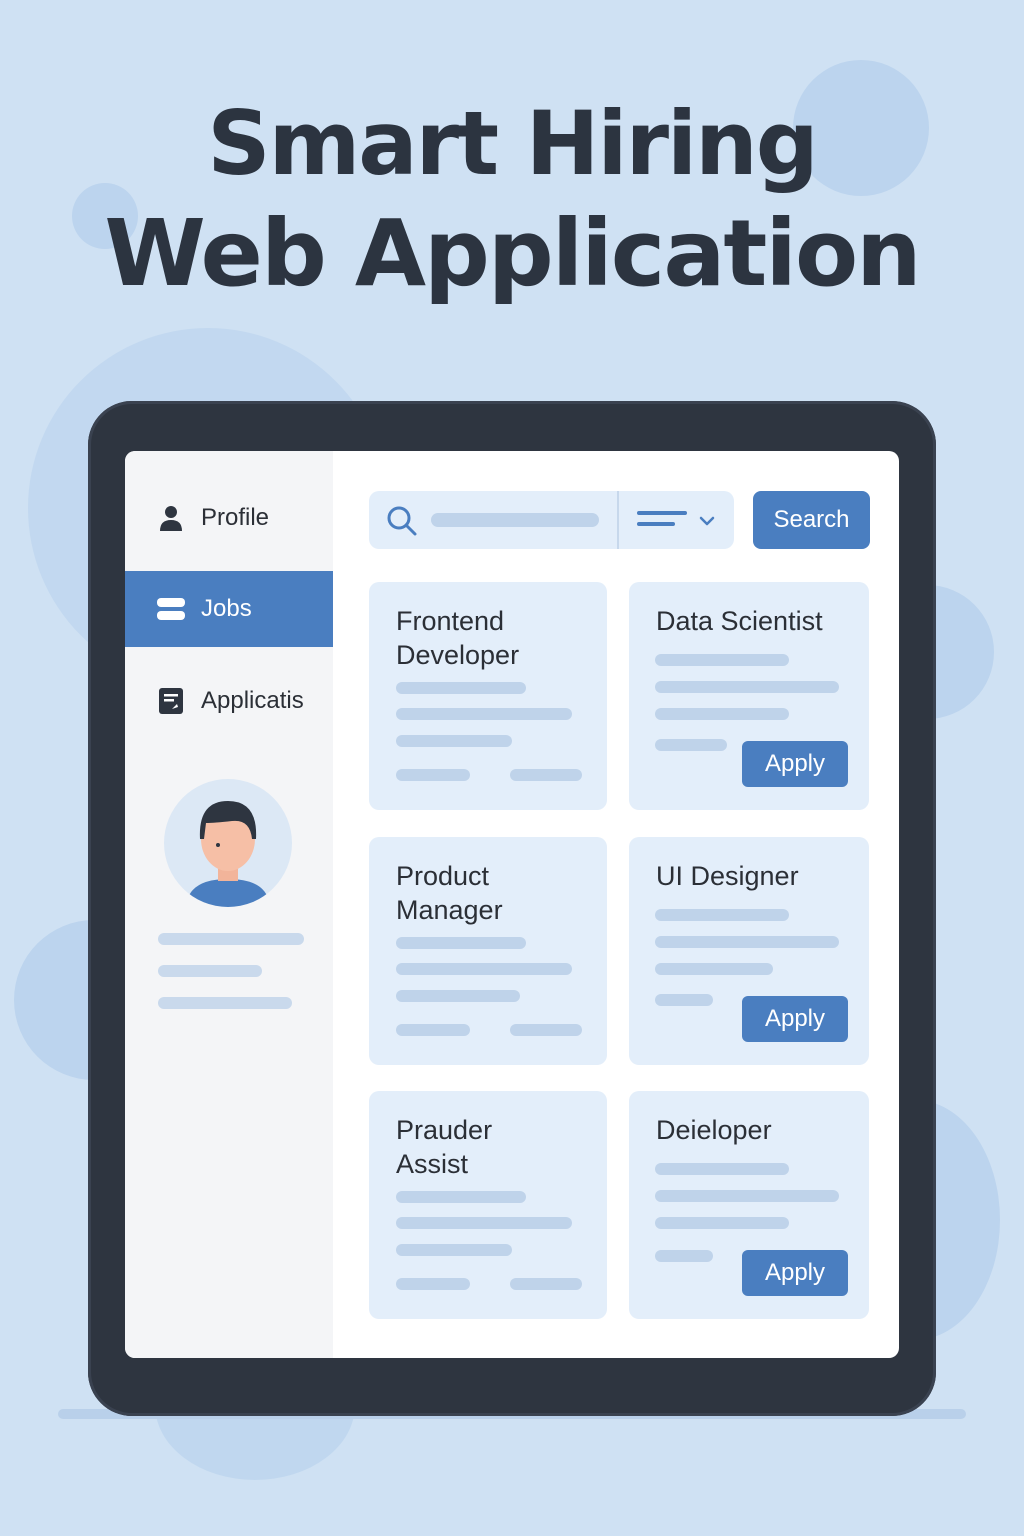 The height and width of the screenshot is (1536, 1024). I want to click on sidebar-item-jobs: Jobs, so click(229, 609).